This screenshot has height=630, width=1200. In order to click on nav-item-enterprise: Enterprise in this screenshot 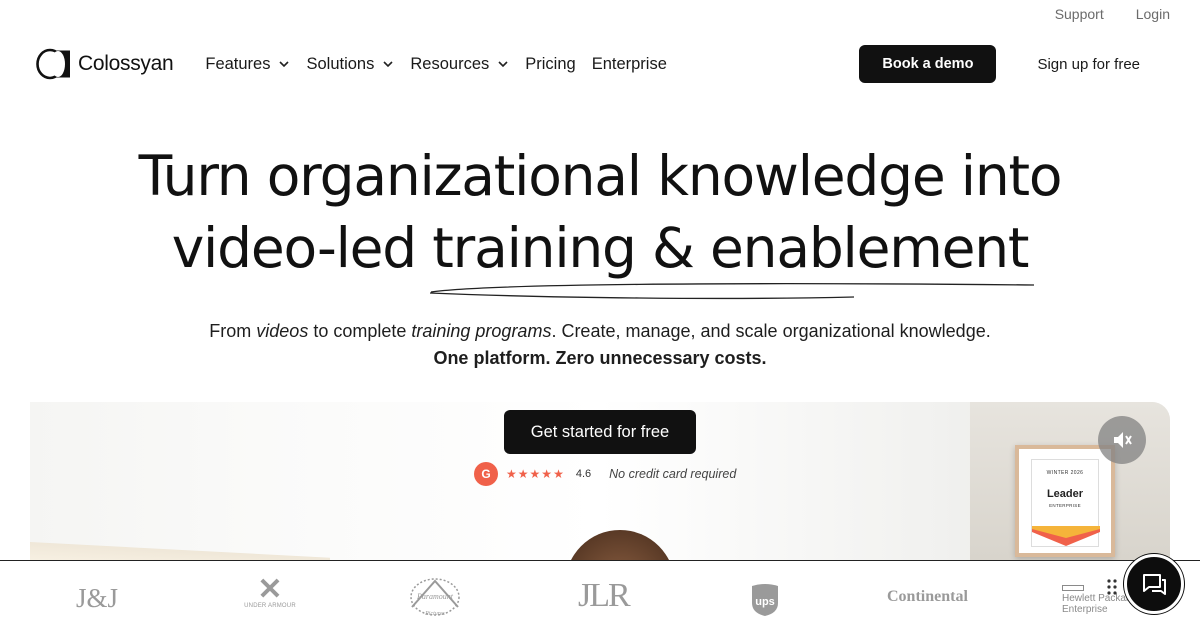, I will do `click(629, 64)`.